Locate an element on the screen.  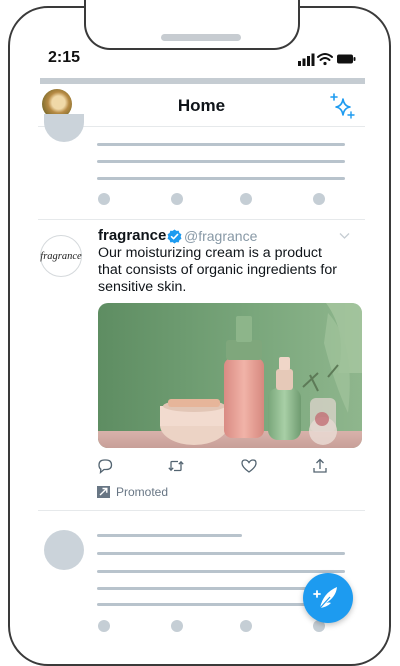
phone-speaker is located at coordinates (201, 37).